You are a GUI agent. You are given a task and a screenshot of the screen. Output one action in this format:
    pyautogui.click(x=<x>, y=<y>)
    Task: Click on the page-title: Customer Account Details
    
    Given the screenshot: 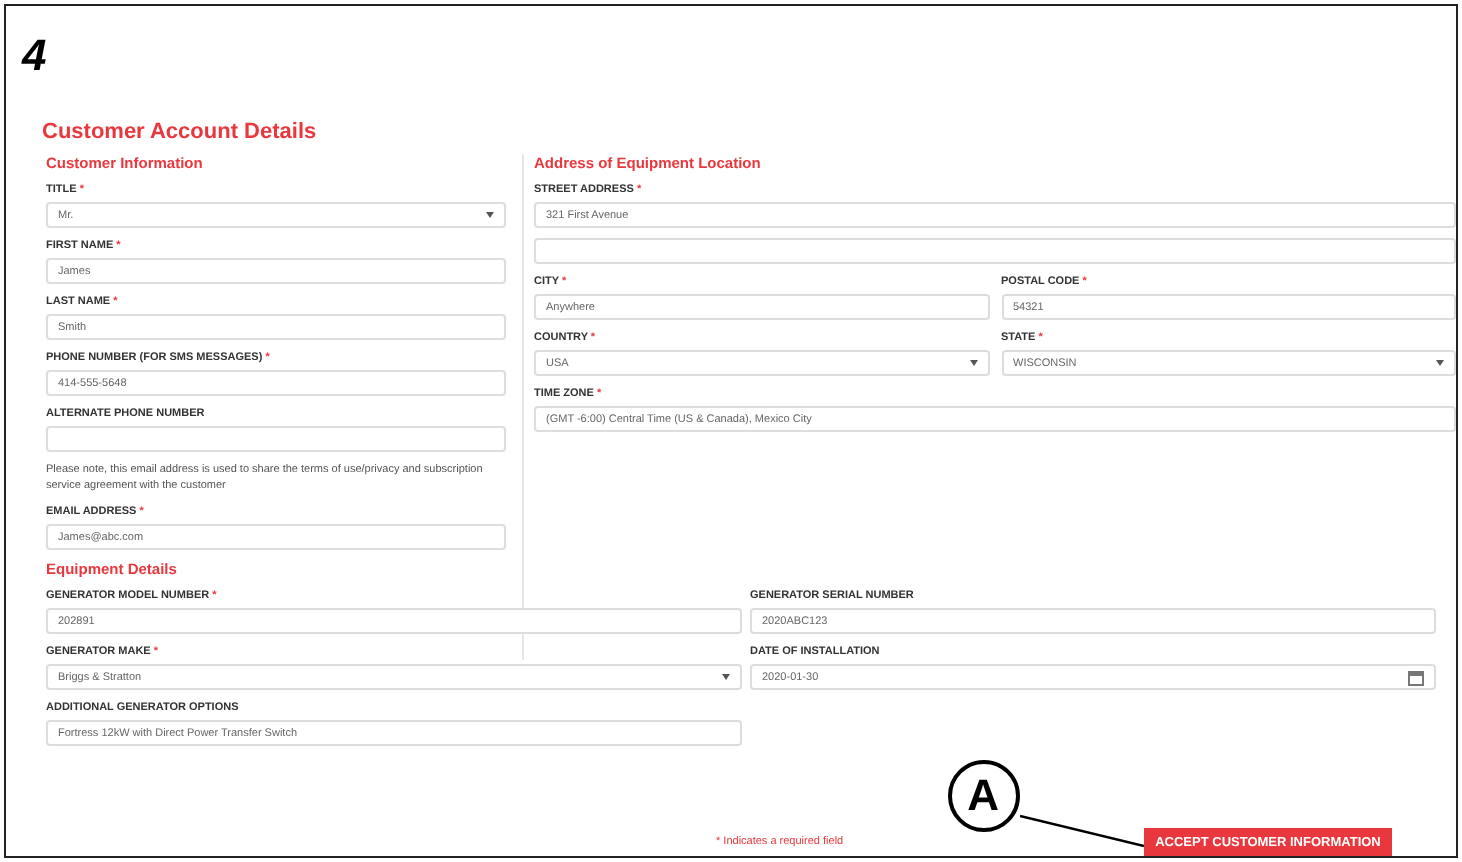 What is the action you would take?
    pyautogui.click(x=180, y=132)
    